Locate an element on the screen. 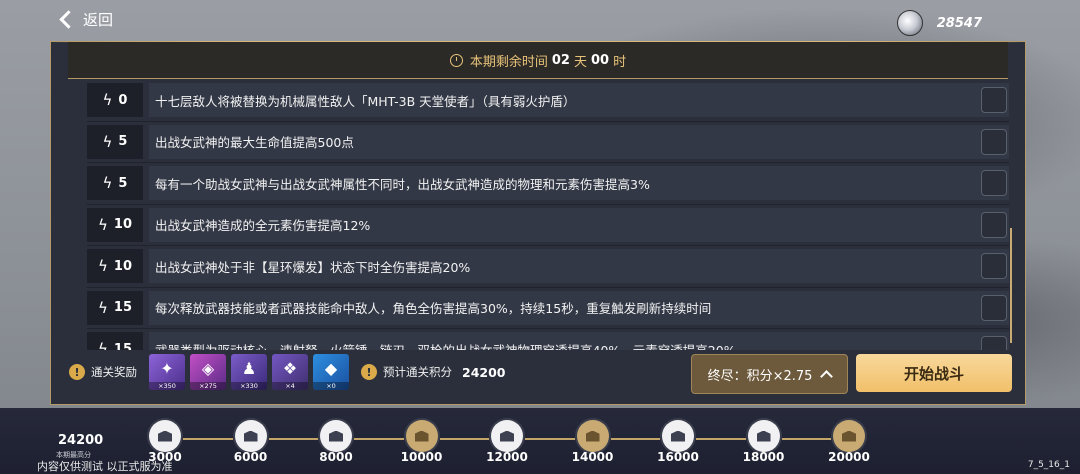 The image size is (1080, 474). reward-items: ✦ ×350 ◈ ×275 ♟ ×330 ❖ ×4 ◆ ×0 is located at coordinates (249, 372).